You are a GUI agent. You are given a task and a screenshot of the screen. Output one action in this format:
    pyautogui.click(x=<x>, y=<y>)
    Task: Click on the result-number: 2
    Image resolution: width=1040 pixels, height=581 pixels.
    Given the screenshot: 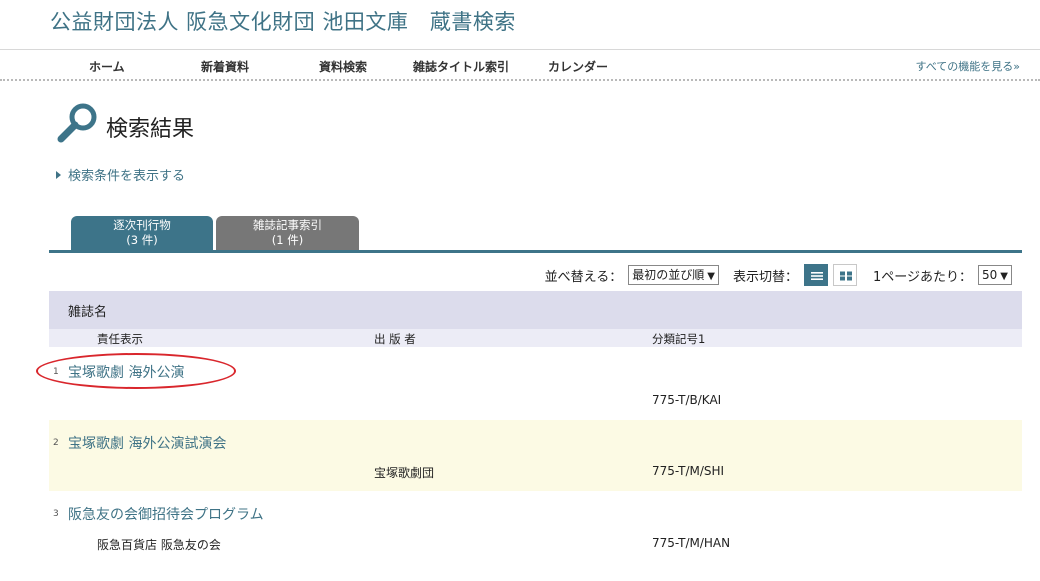 What is the action you would take?
    pyautogui.click(x=56, y=443)
    